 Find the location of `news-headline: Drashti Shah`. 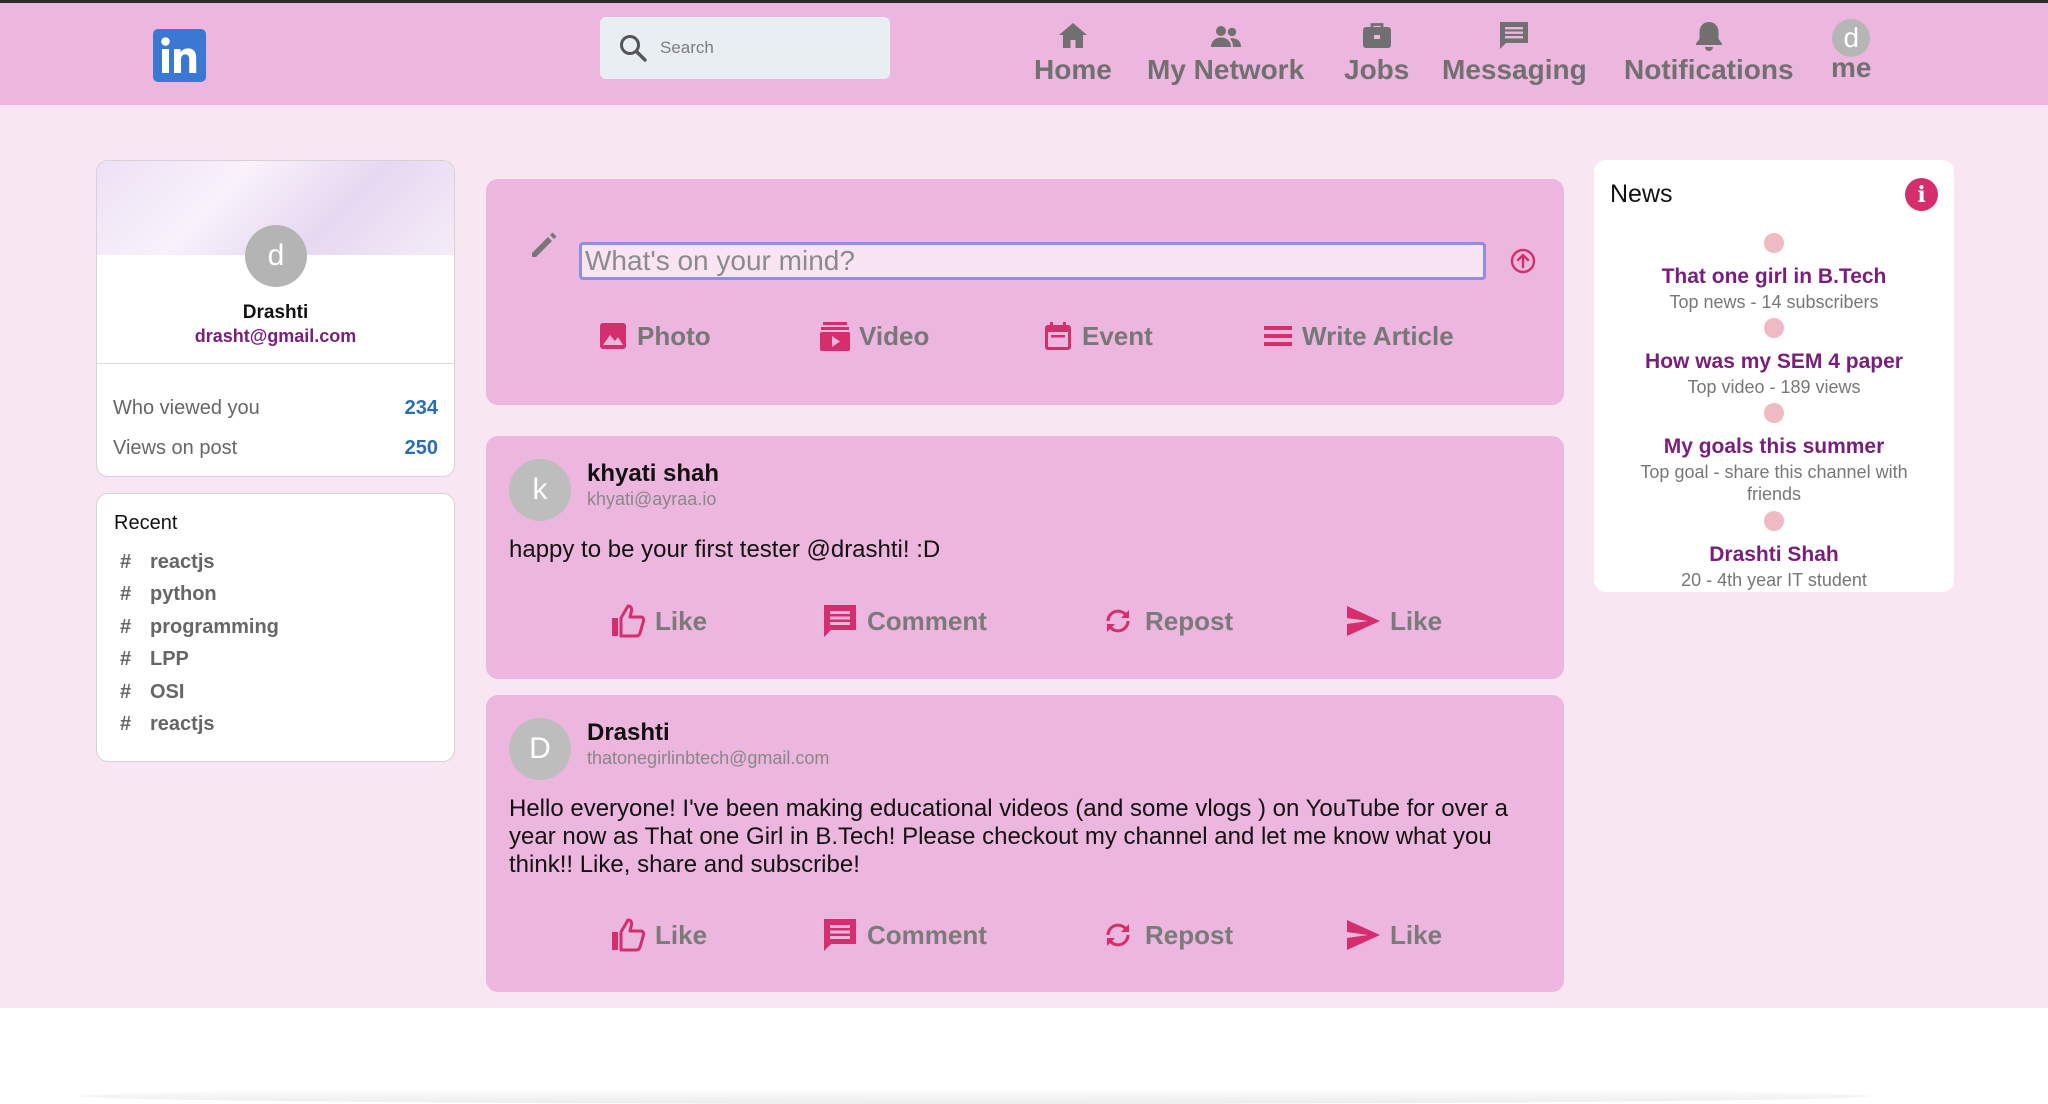

news-headline: Drashti Shah is located at coordinates (1774, 555).